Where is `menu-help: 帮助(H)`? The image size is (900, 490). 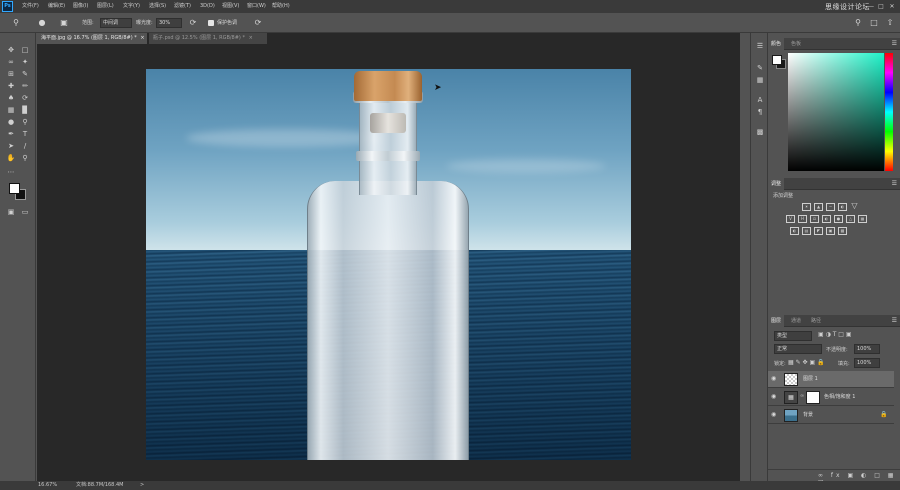
menu-help: 帮助(H) is located at coordinates (281, 6).